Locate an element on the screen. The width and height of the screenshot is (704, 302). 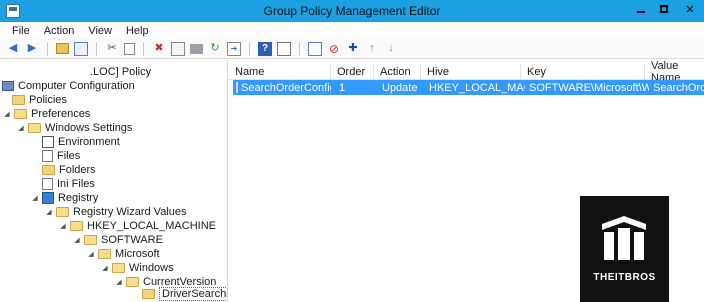
tree-item-software: ◢ SOFTWARE is located at coordinates (117, 240).